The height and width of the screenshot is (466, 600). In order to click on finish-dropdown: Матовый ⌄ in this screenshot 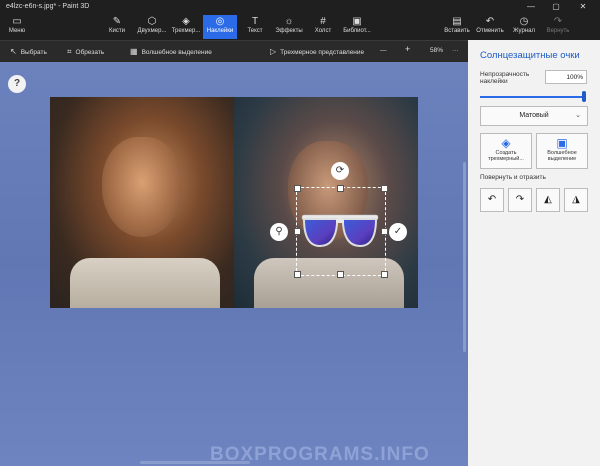, I will do `click(534, 116)`.